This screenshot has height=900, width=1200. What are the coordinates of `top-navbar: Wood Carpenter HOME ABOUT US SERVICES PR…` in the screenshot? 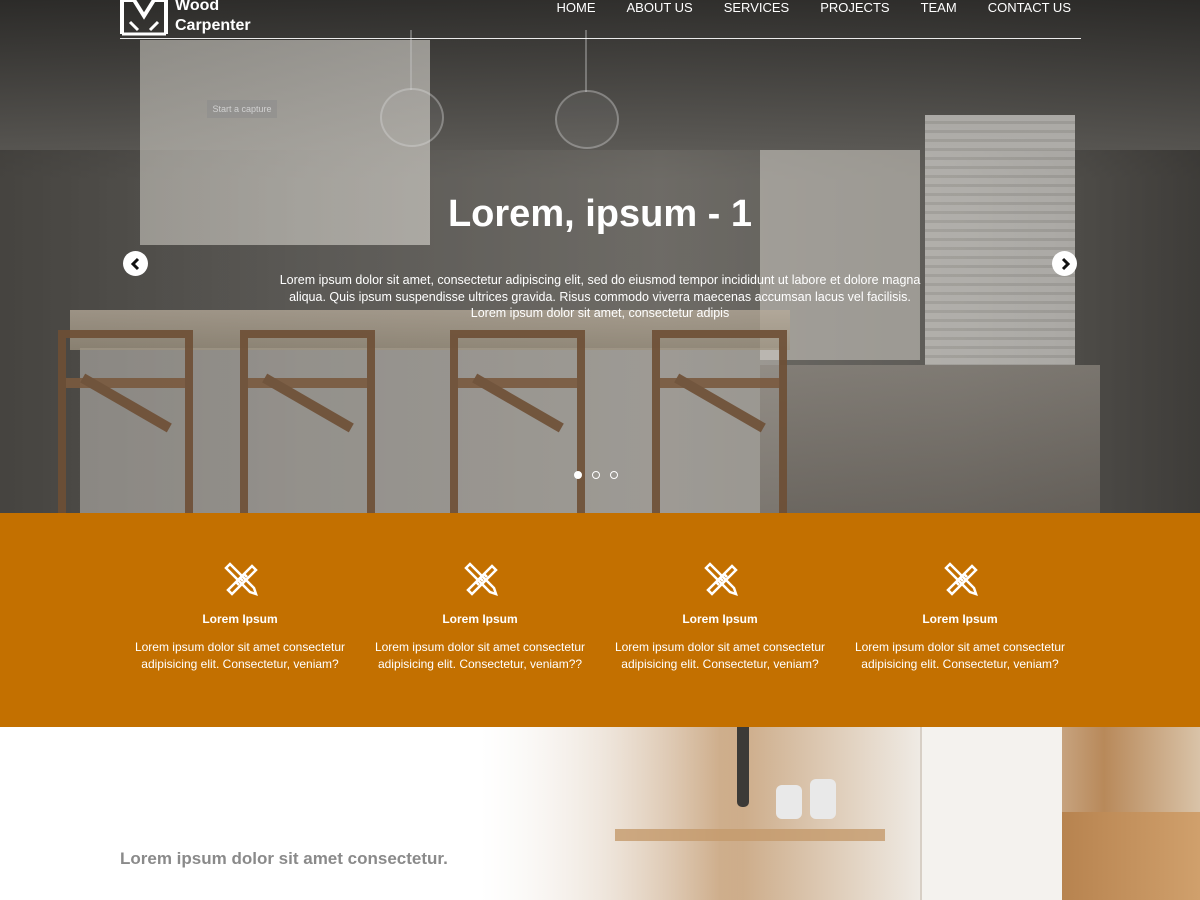 It's located at (600, 19).